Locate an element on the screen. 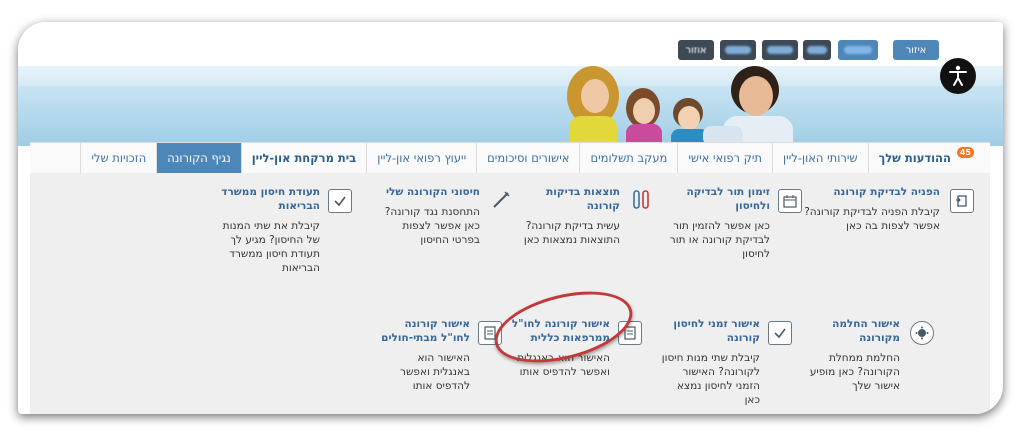  tab-label: מעקב תשלומים is located at coordinates (629, 158).